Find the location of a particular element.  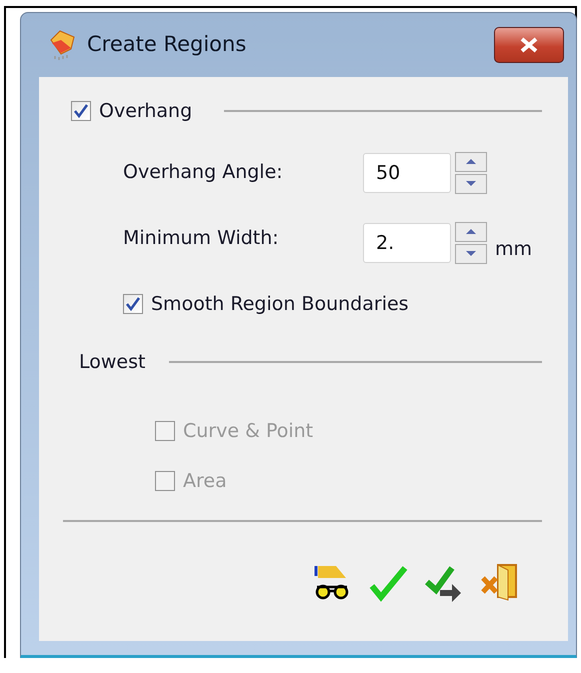

section-label: Lowest is located at coordinates (112, 362).